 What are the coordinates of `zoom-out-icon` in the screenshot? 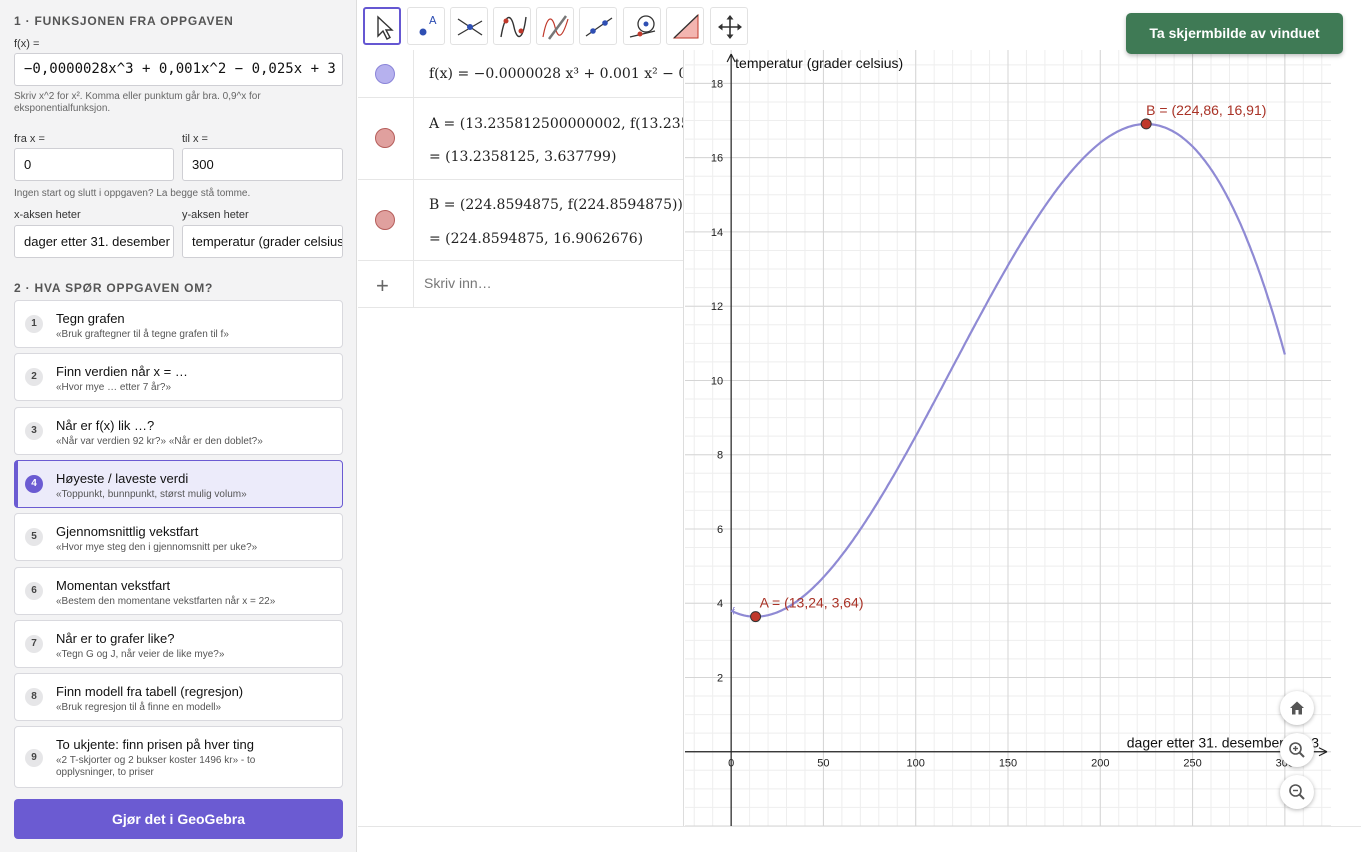 It's located at (1297, 792).